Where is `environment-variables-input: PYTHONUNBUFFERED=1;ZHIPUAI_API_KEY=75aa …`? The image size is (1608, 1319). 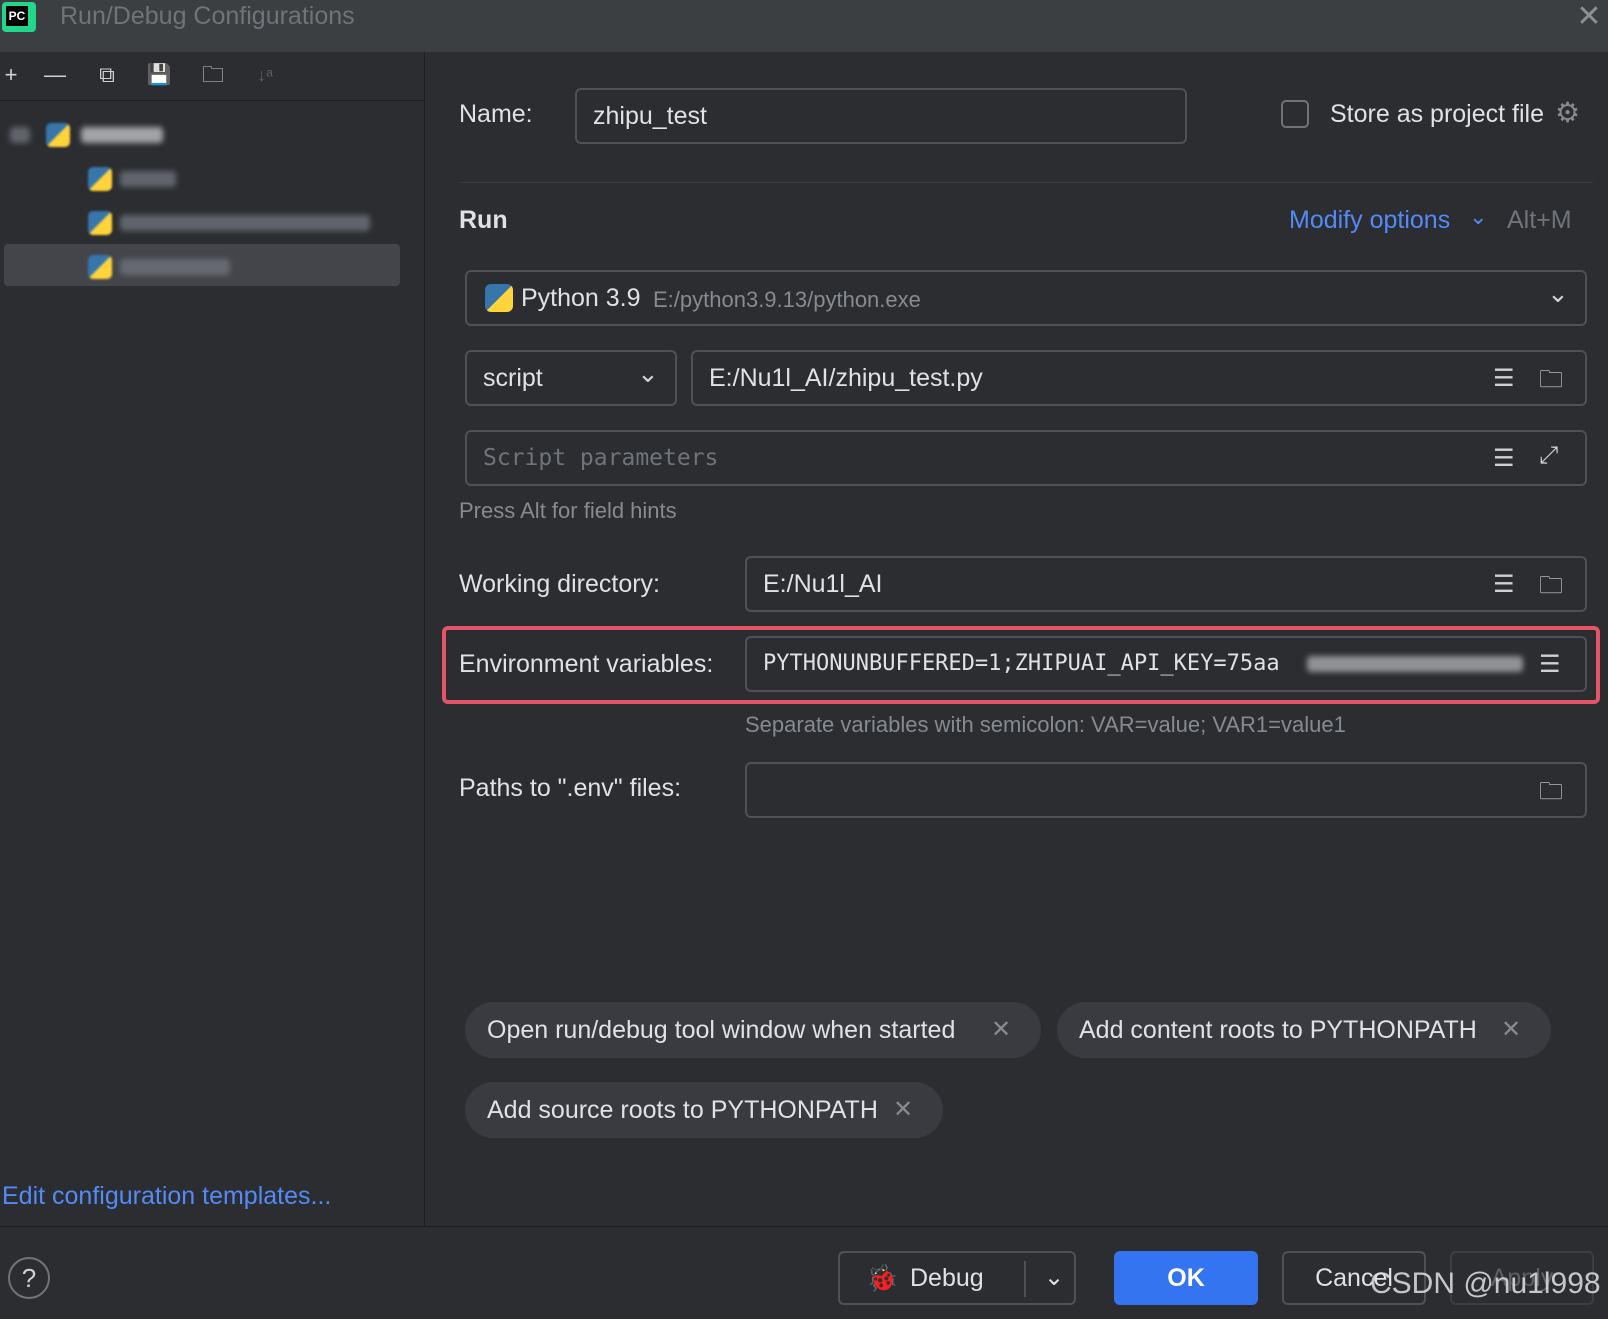 environment-variables-input: PYTHONUNBUFFERED=1;ZHIPUAI_API_KEY=75aa … is located at coordinates (1166, 664).